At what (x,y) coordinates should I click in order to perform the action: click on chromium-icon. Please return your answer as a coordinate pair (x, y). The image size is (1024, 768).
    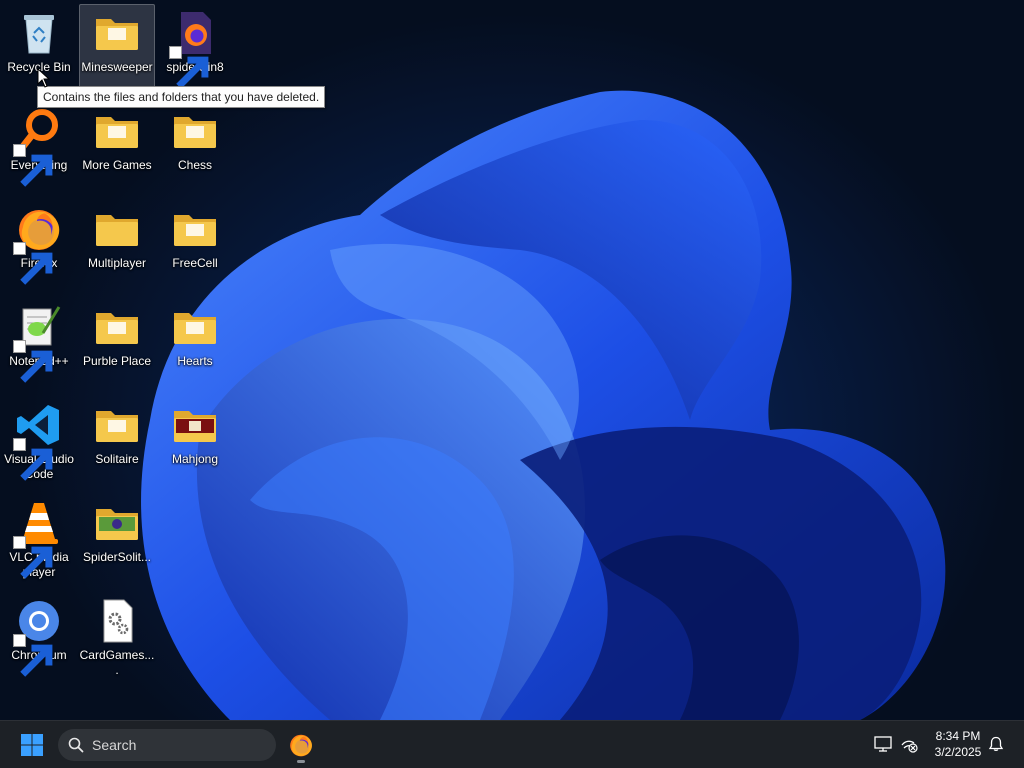
    Looking at the image, I should click on (38, 637).